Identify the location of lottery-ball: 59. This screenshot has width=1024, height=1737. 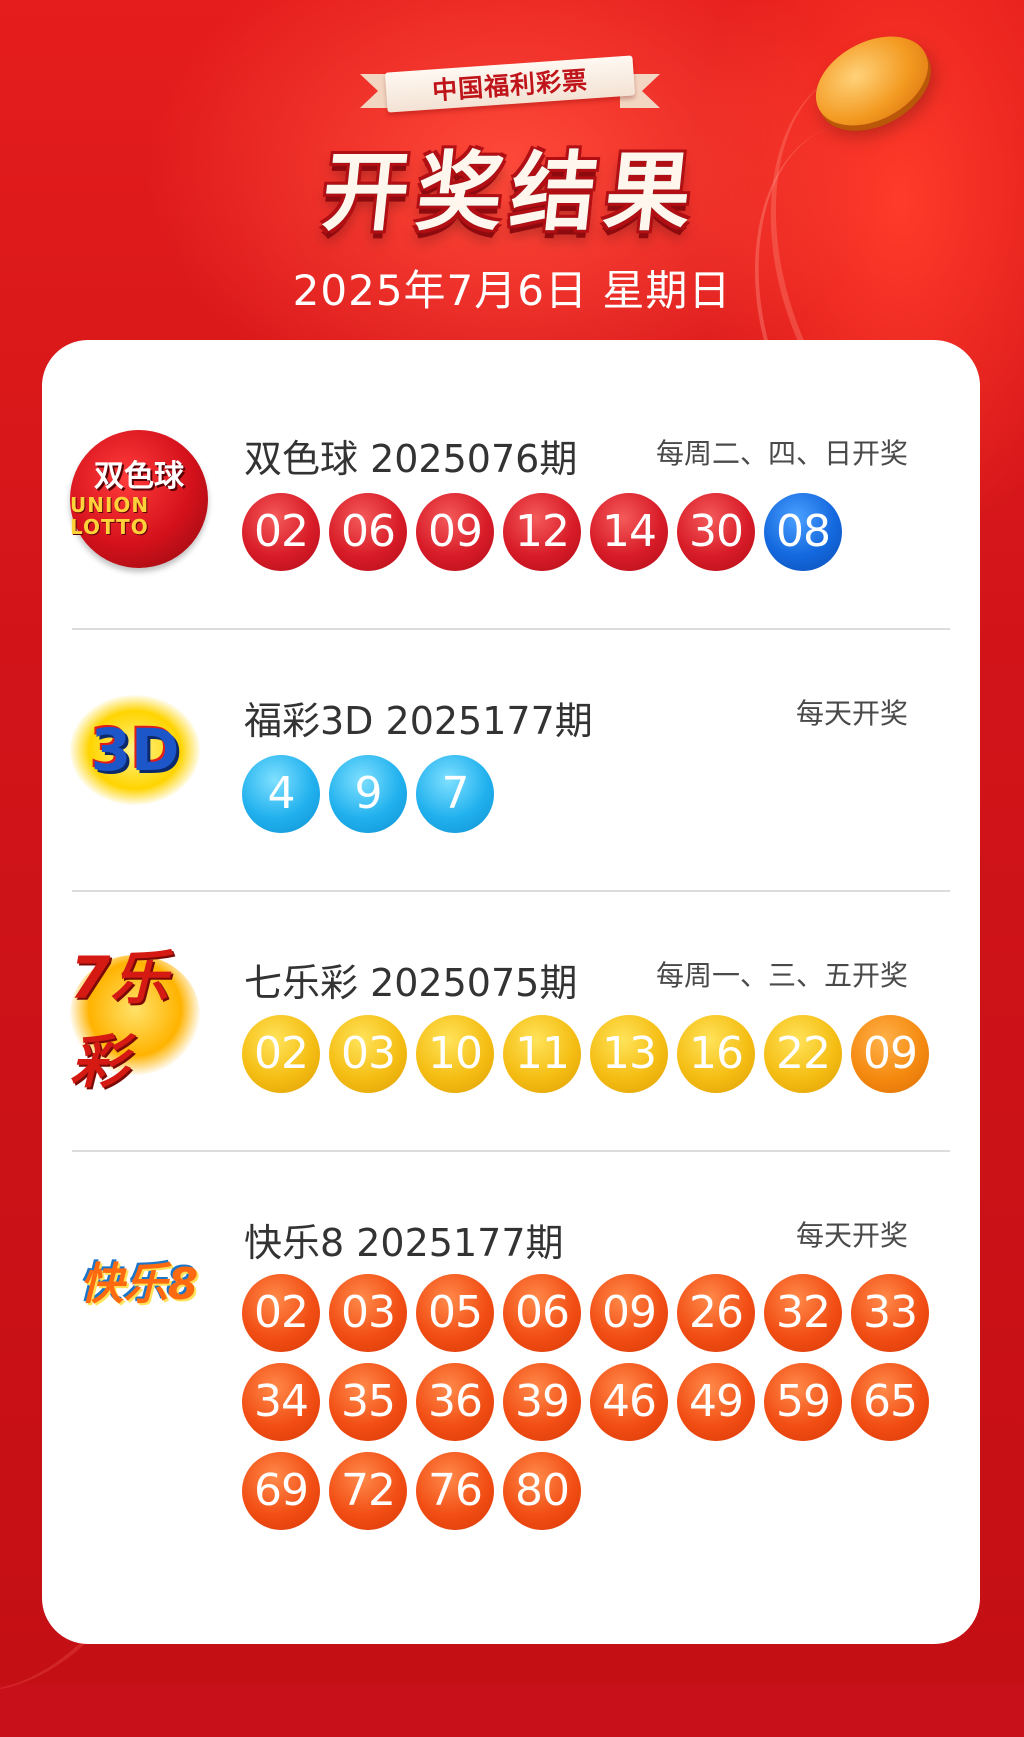
(803, 1402).